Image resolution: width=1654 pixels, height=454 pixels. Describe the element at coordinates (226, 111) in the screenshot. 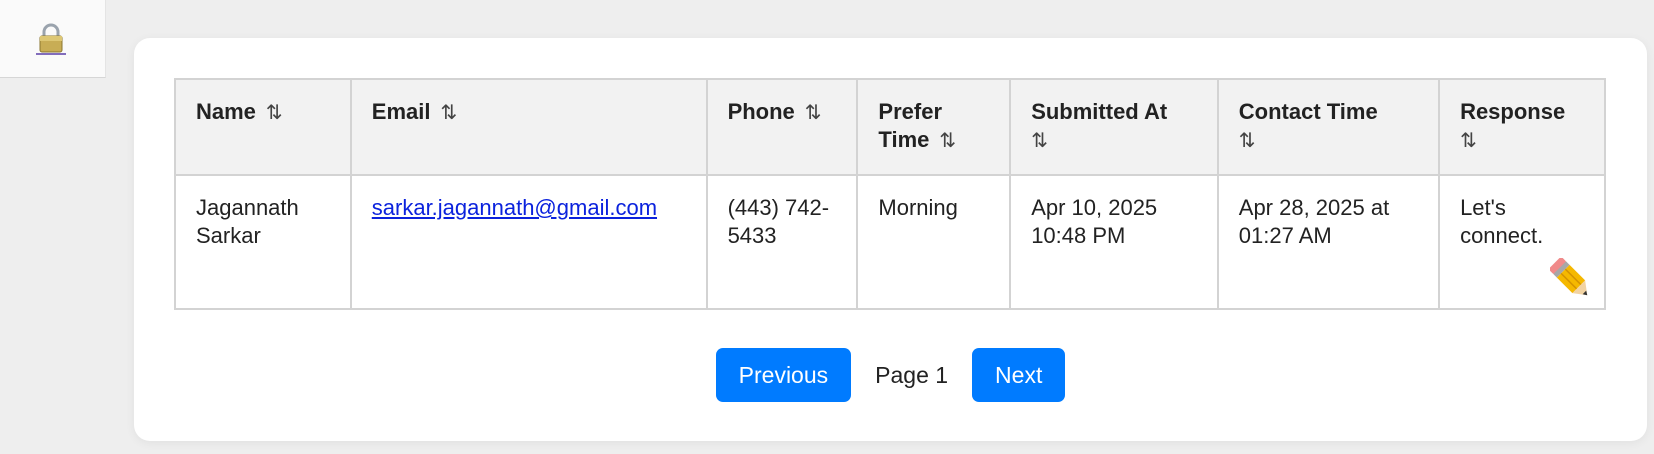

I see `column-header-label: Name` at that location.